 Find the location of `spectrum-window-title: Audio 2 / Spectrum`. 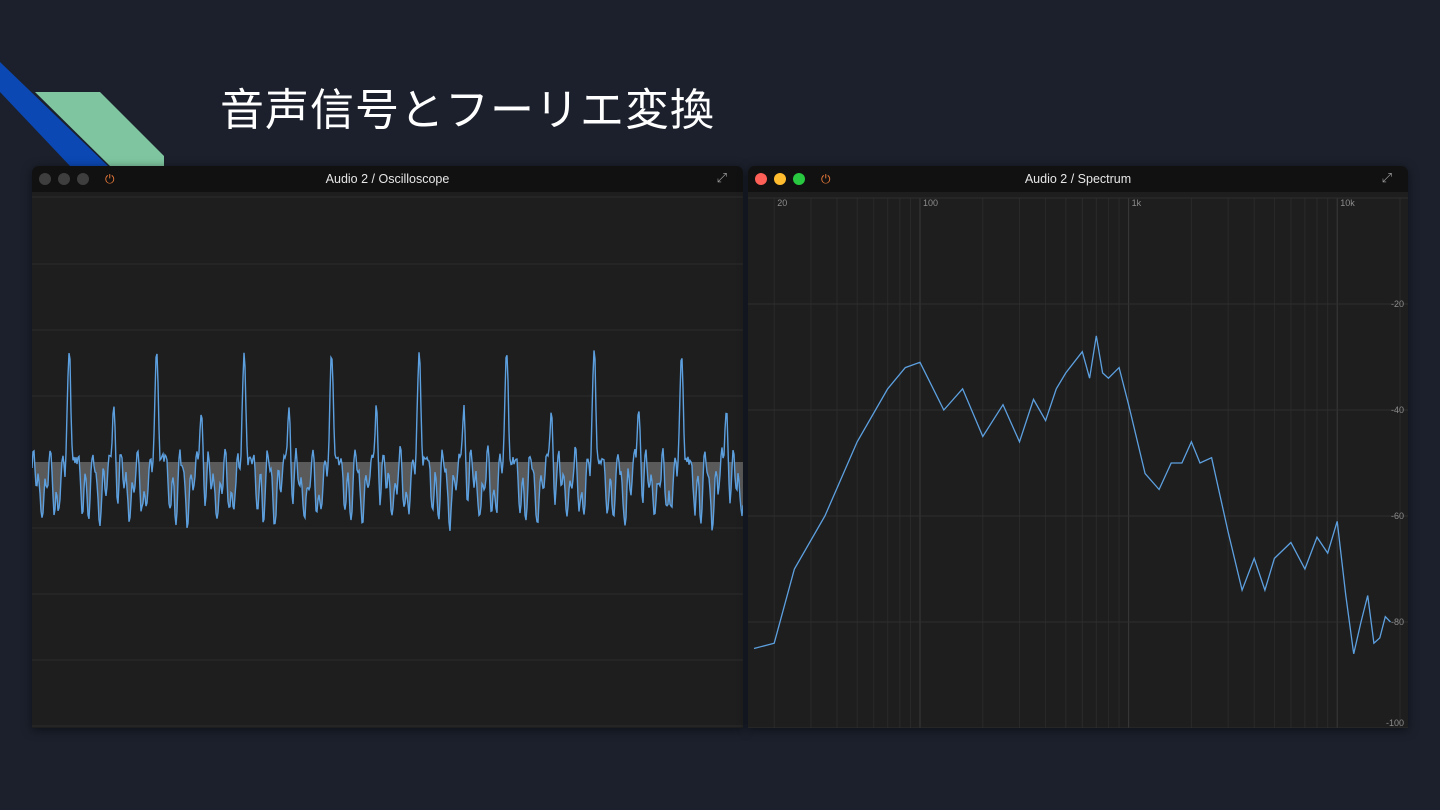

spectrum-window-title: Audio 2 / Spectrum is located at coordinates (1078, 179).